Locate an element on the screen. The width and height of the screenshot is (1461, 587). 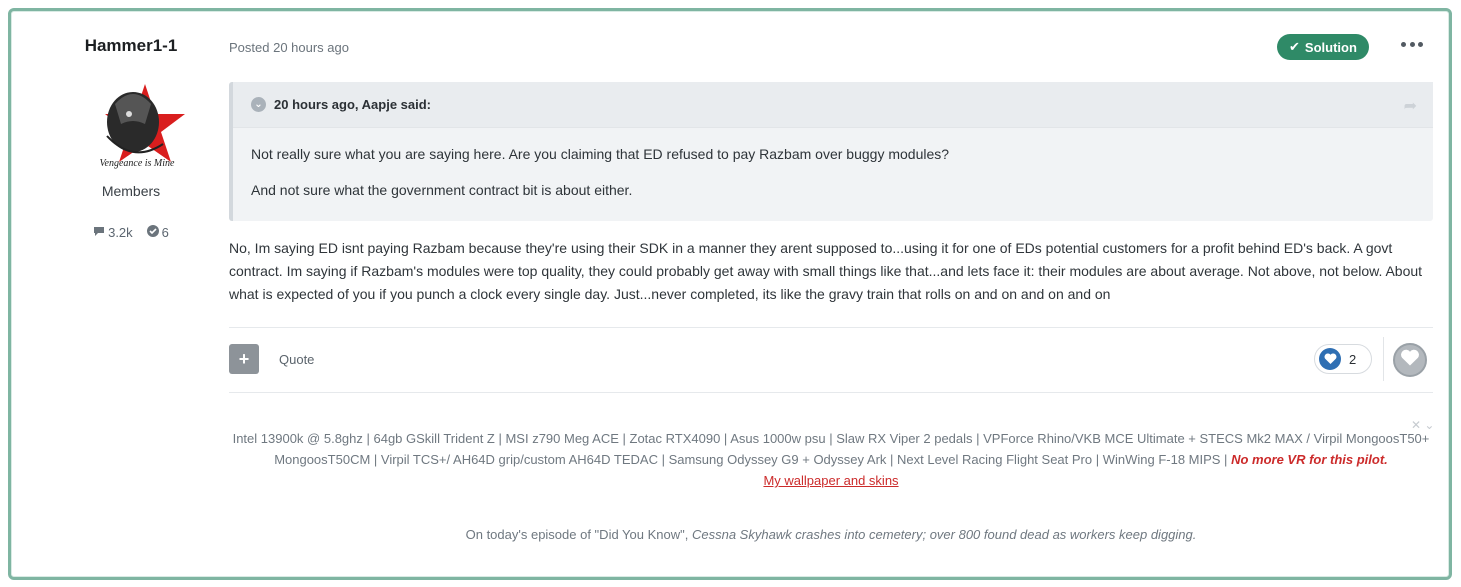
react-button is located at coordinates (1410, 360).